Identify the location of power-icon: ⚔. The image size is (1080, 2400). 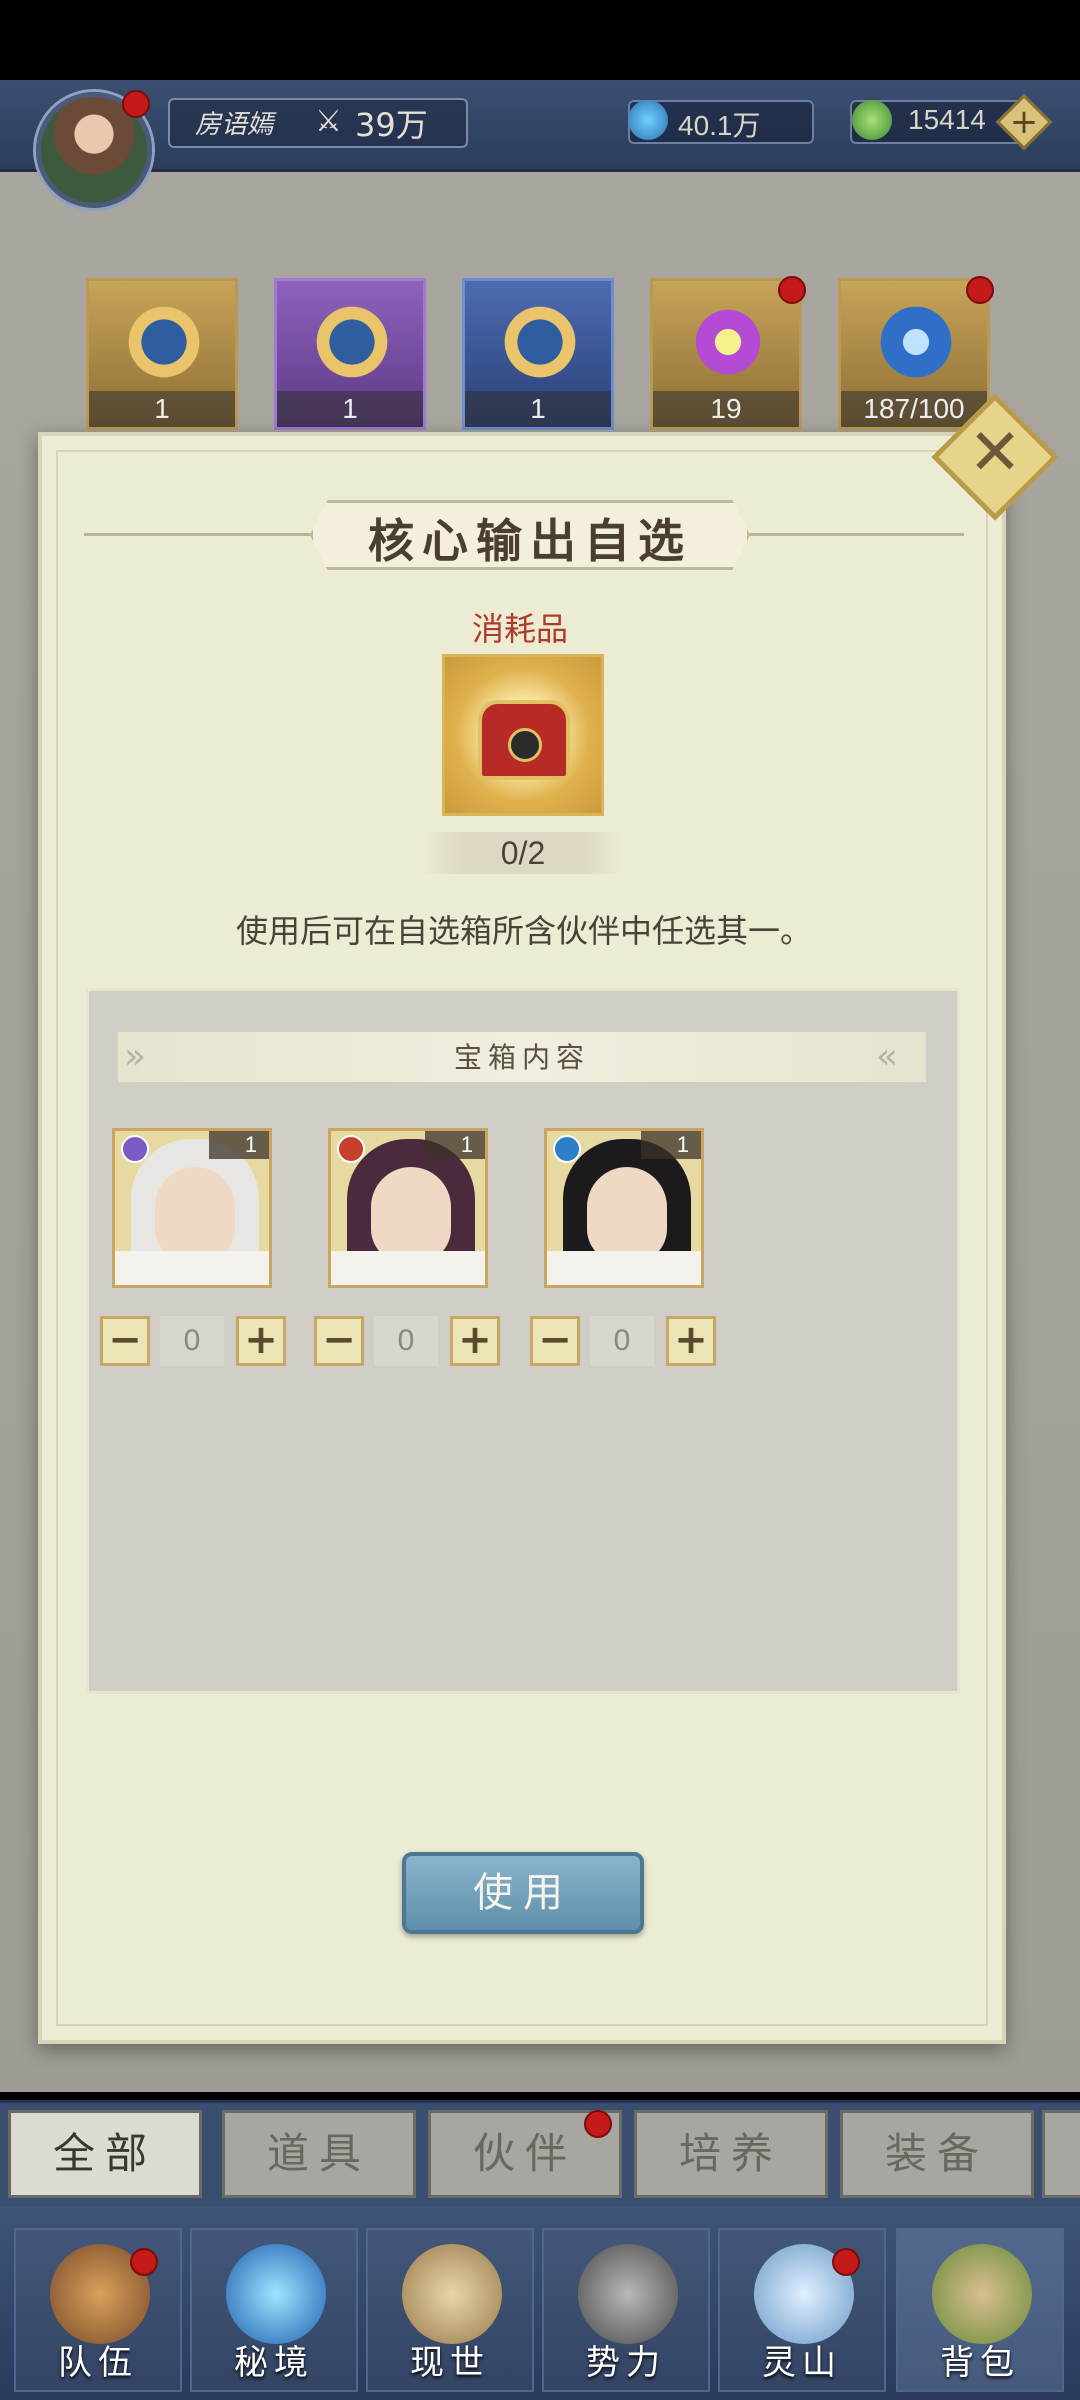
(328, 121).